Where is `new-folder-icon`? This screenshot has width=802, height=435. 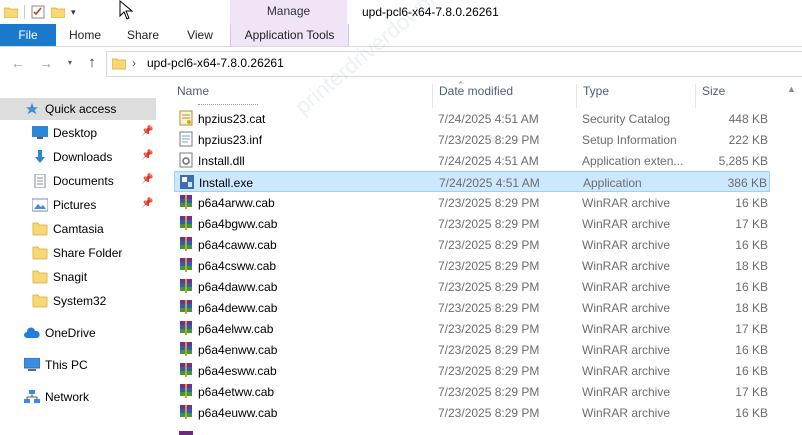
new-folder-icon is located at coordinates (58, 12).